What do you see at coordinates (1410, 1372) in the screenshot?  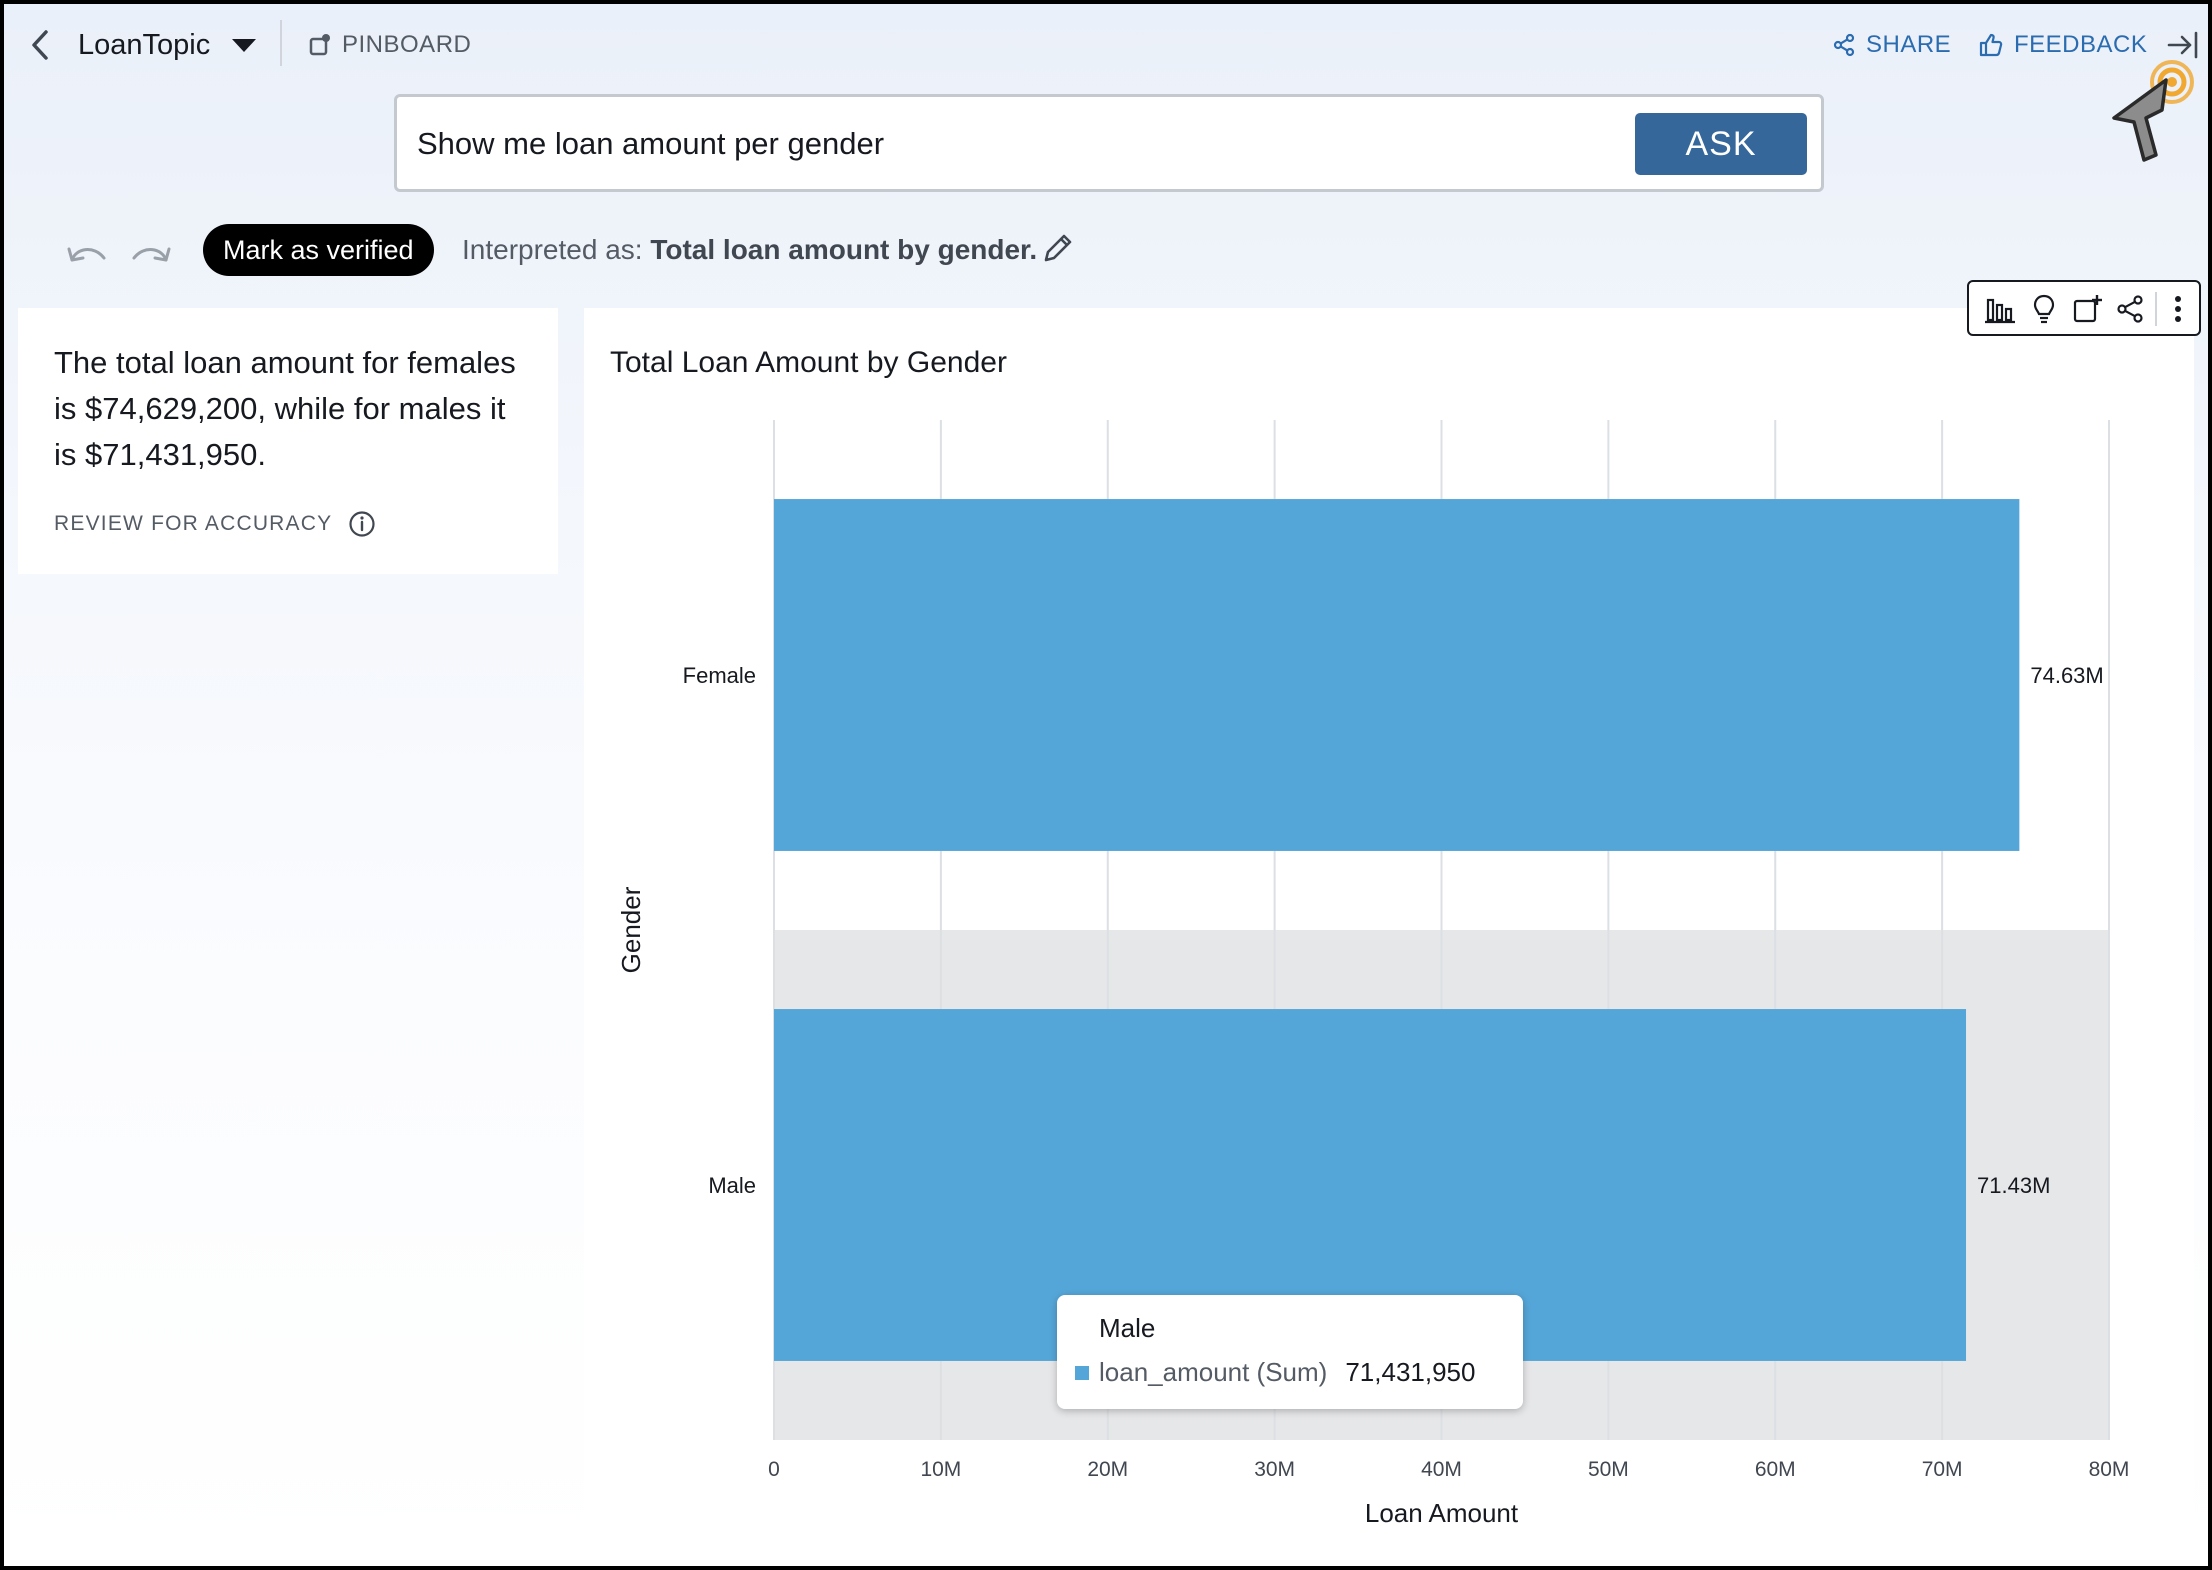 I see `tooltip-value: 71,431,950` at bounding box center [1410, 1372].